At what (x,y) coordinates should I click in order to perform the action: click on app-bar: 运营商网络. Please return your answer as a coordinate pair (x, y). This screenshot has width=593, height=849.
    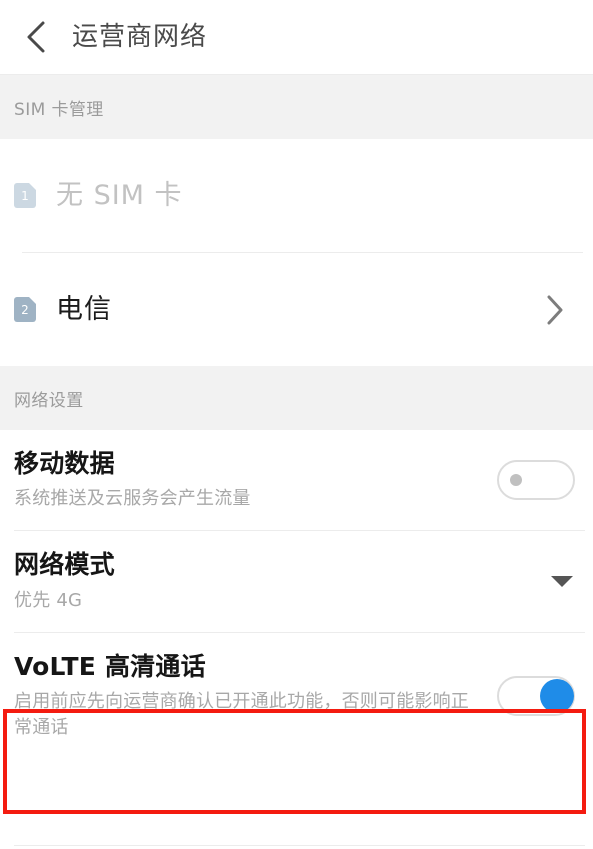
    Looking at the image, I should click on (296, 37).